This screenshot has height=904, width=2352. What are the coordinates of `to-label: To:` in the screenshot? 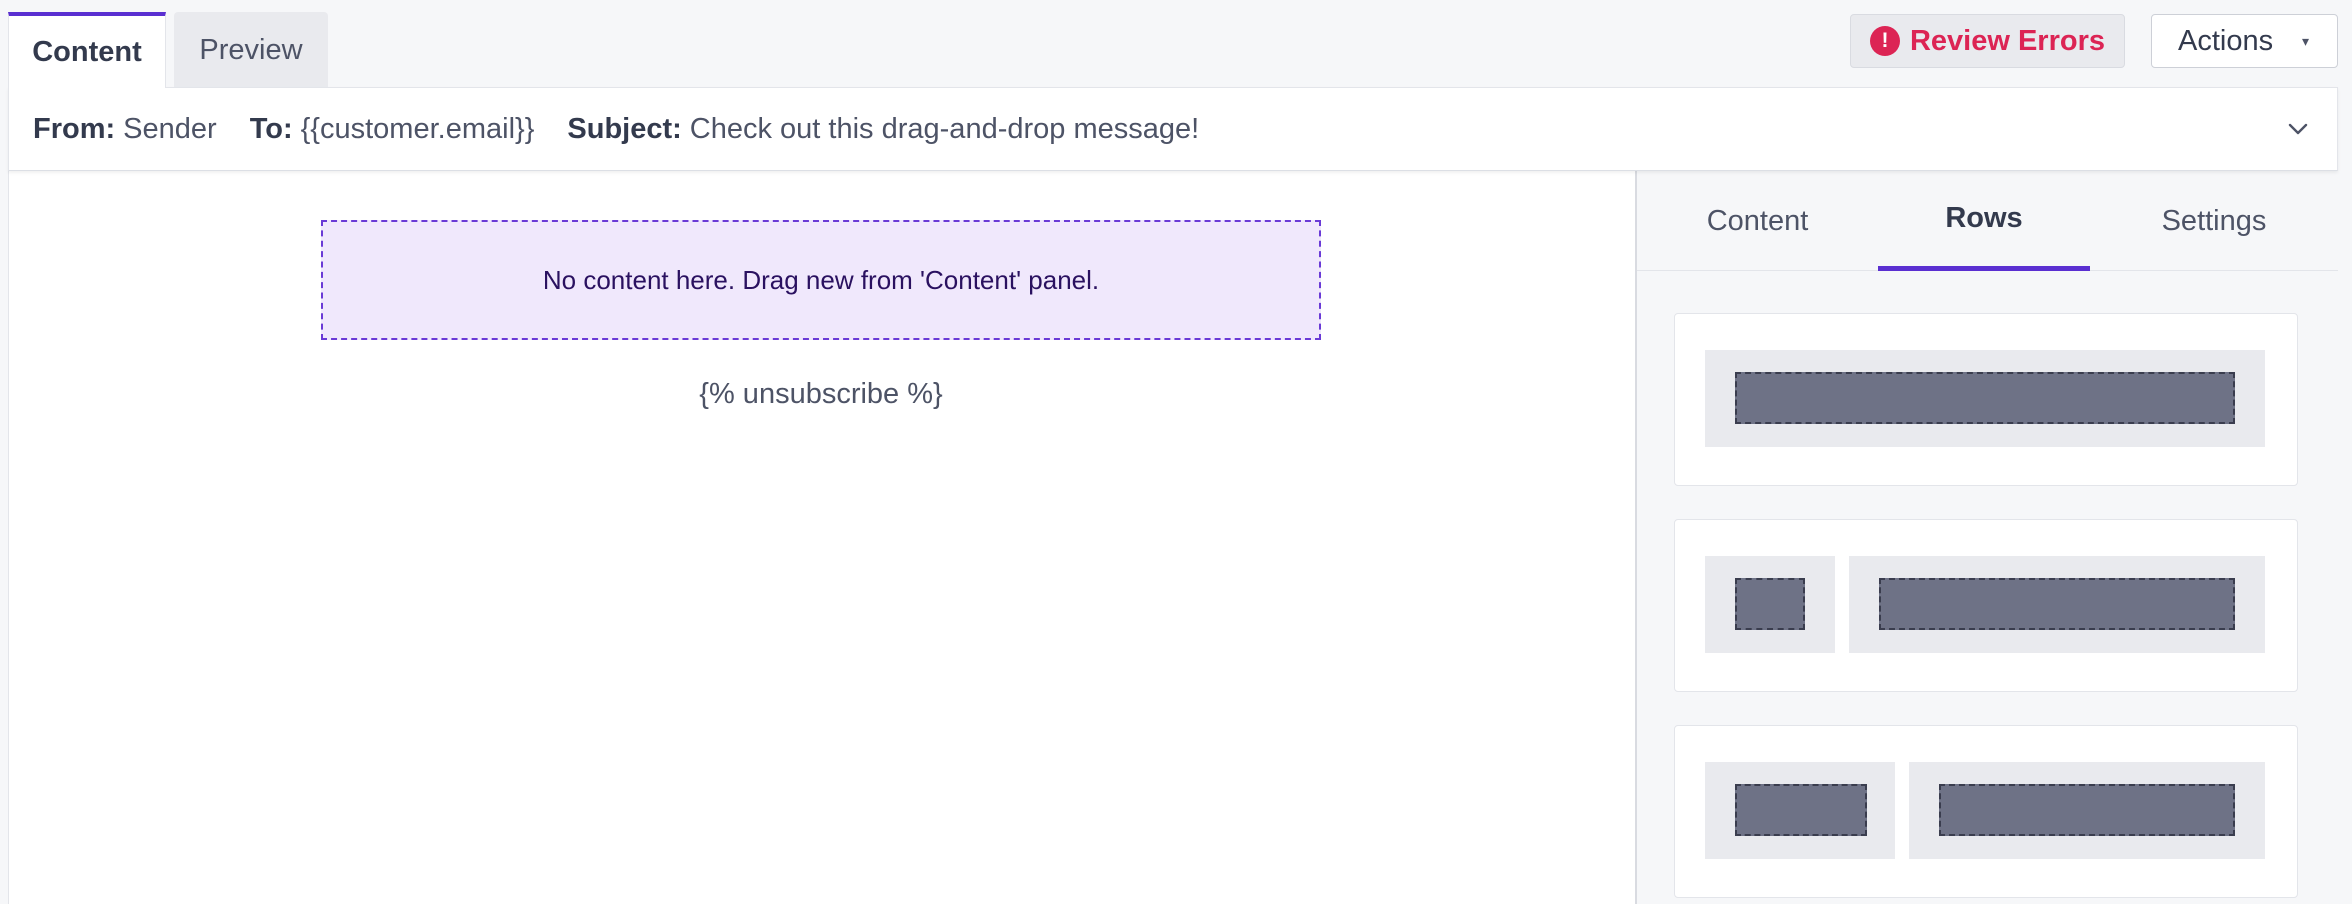 It's located at (271, 128).